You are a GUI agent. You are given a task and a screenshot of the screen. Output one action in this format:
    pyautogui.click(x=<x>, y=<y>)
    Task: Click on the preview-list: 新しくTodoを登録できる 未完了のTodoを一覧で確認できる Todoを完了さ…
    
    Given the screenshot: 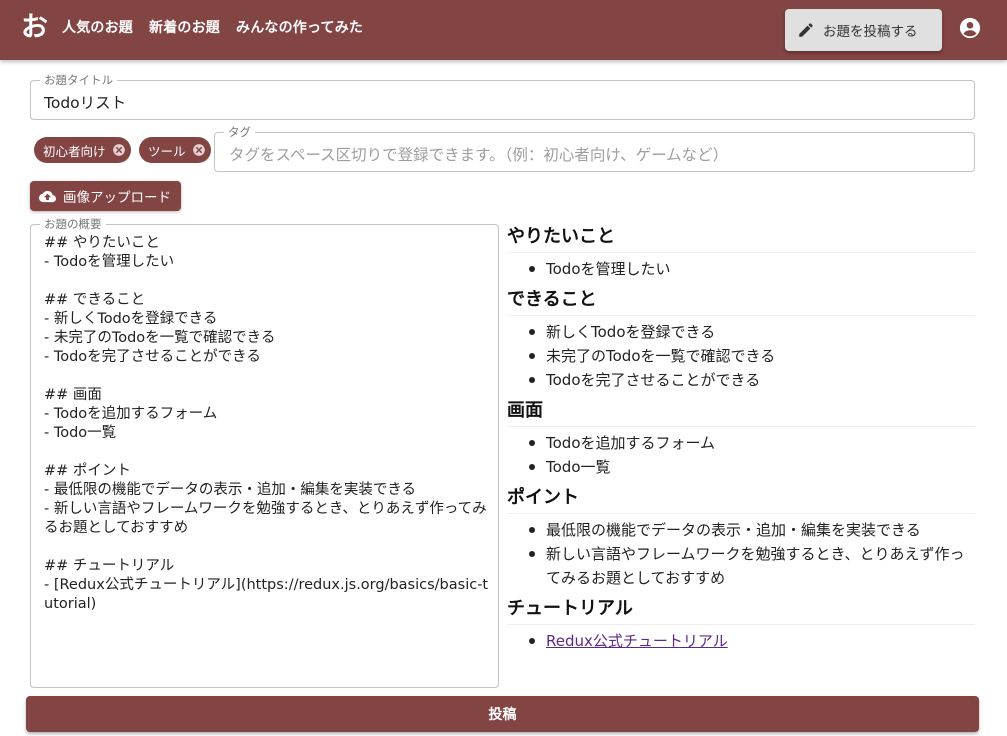 What is the action you would take?
    pyautogui.click(x=741, y=356)
    